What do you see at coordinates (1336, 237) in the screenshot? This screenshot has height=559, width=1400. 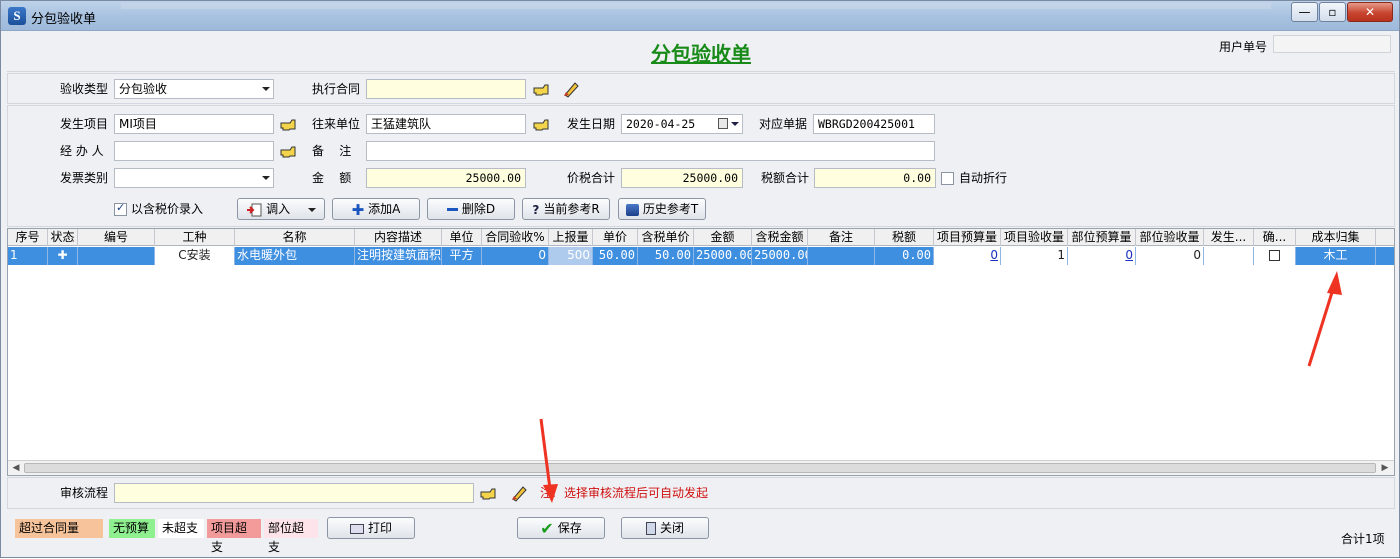 I see `col-cost-collect: 成本归集` at bounding box center [1336, 237].